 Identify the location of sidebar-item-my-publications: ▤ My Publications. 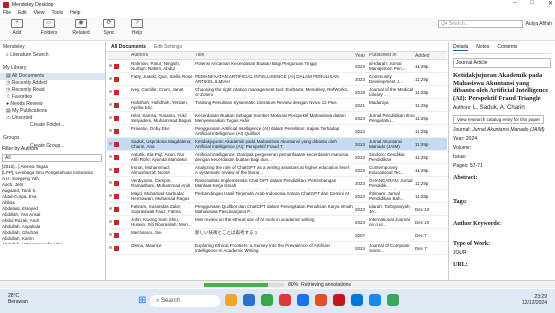
(52, 111).